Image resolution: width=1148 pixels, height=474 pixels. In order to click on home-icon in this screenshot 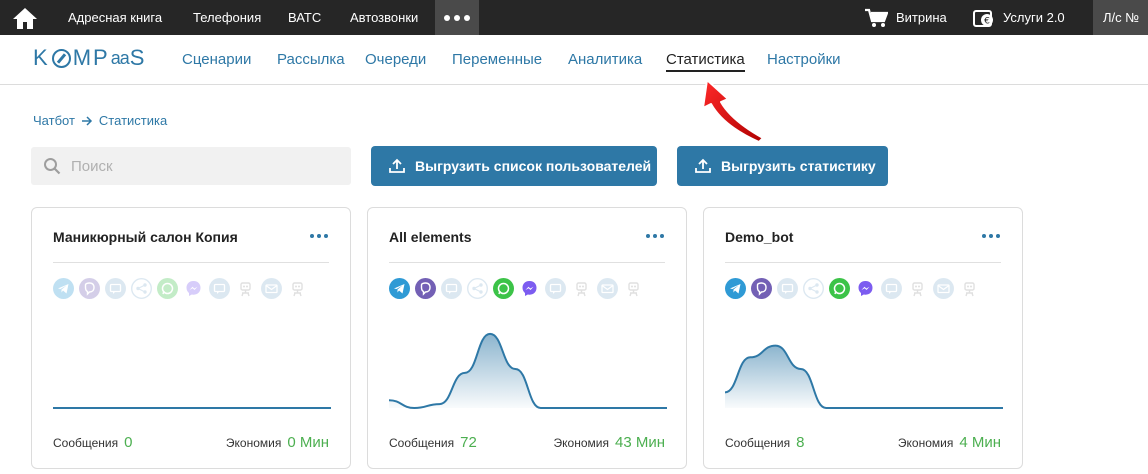, I will do `click(24, 18)`.